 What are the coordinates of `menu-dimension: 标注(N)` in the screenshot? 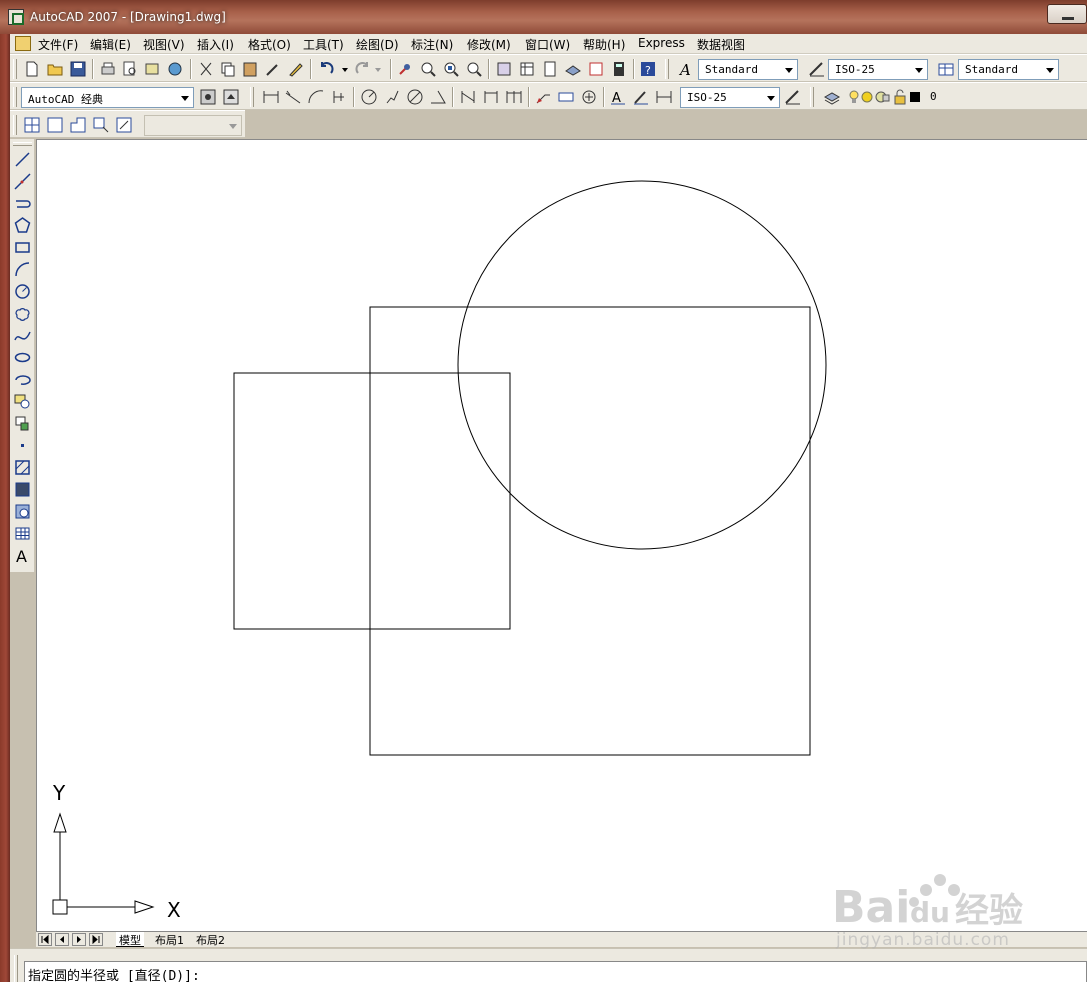 It's located at (432, 44).